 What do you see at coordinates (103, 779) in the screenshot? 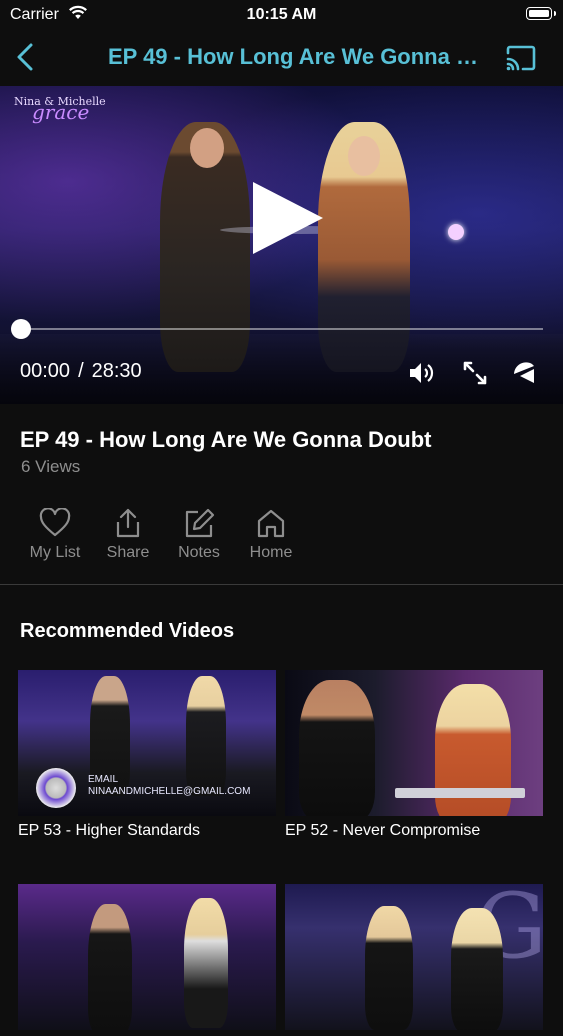
I see `email-overlay-label: EMAIL` at bounding box center [103, 779].